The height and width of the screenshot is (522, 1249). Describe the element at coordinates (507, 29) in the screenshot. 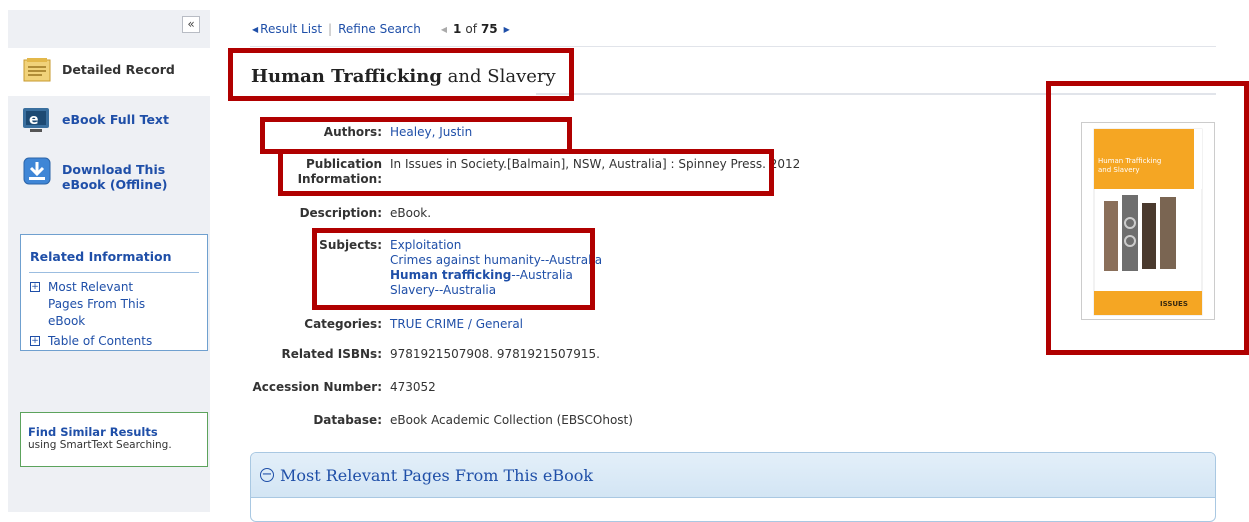

I see `next-result-icon: ▶` at that location.